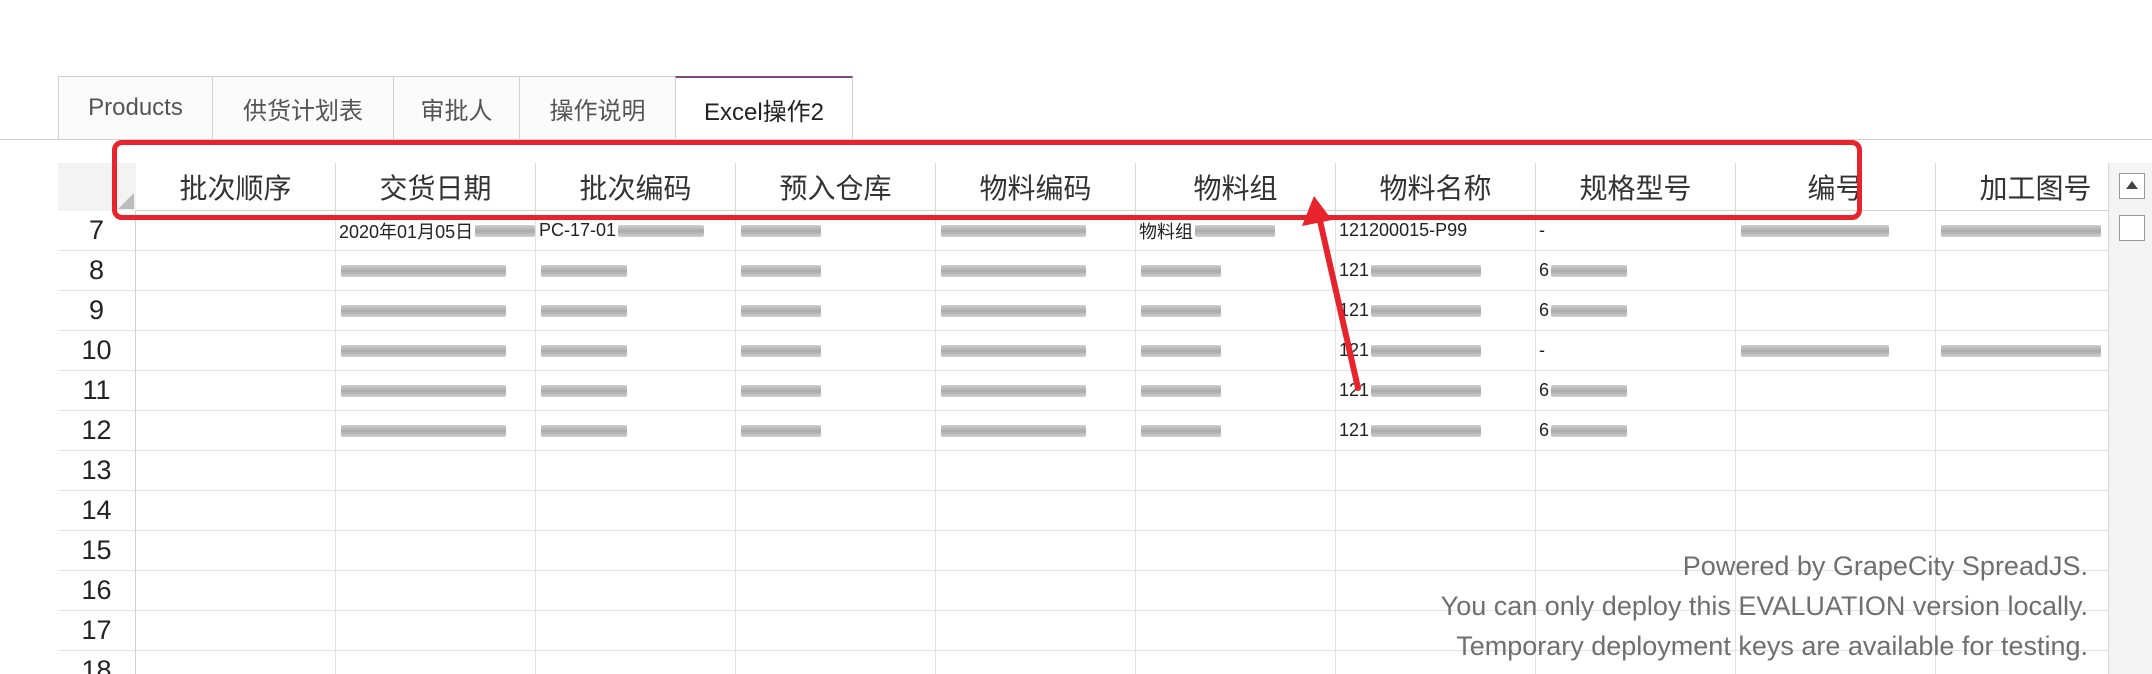 The height and width of the screenshot is (674, 2152). Describe the element at coordinates (97, 631) in the screenshot. I see `row-header: 17` at that location.